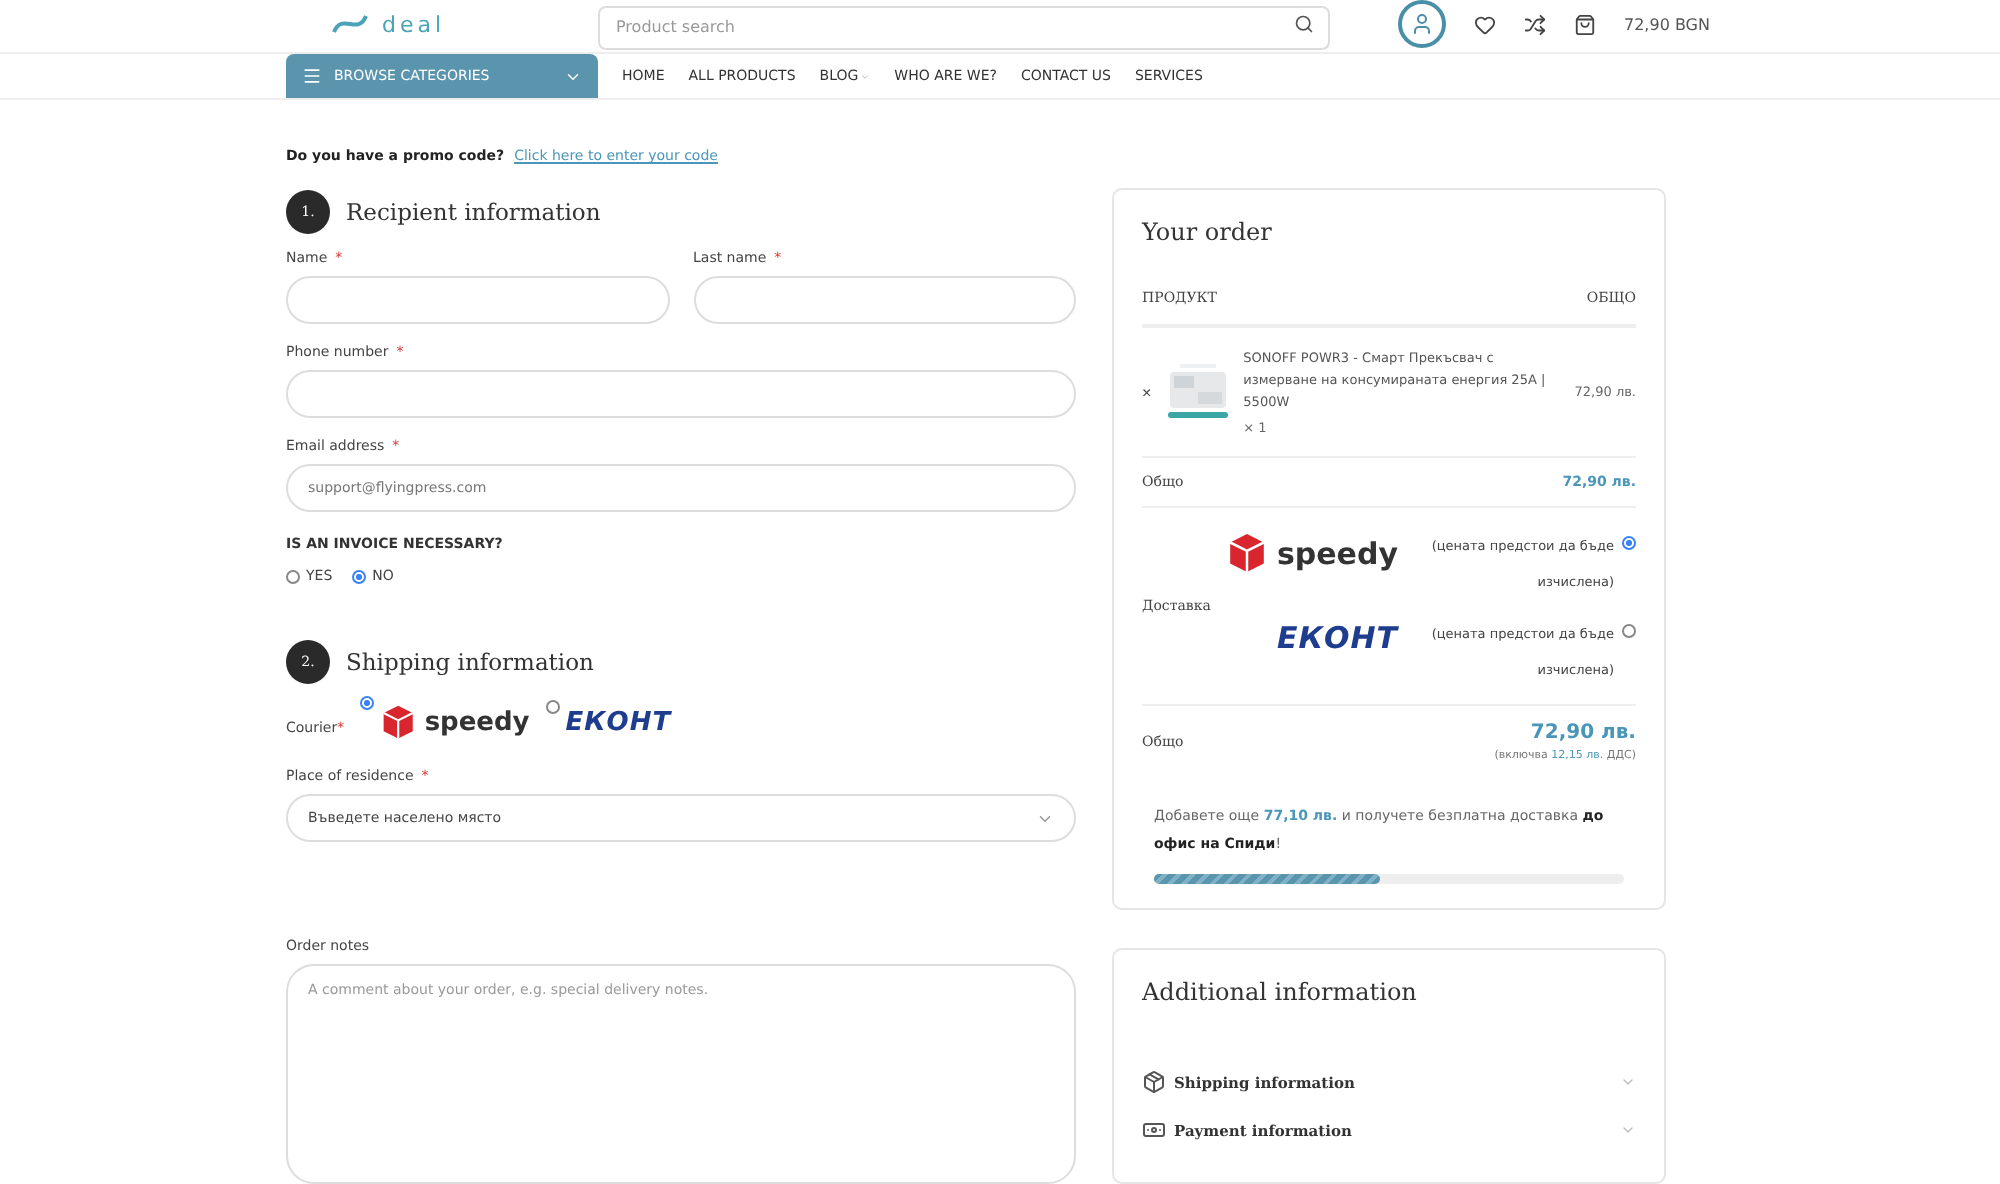 The height and width of the screenshot is (1184, 2000). What do you see at coordinates (1154, 1130) in the screenshot?
I see `banknote-icon` at bounding box center [1154, 1130].